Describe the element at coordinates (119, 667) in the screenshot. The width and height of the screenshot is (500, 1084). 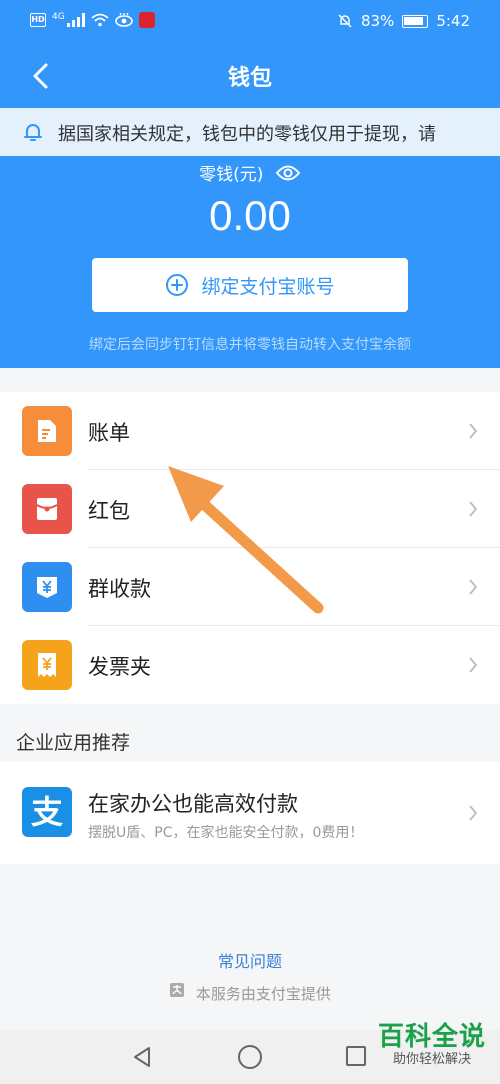
I see `menu-item-label: 发票夹` at that location.